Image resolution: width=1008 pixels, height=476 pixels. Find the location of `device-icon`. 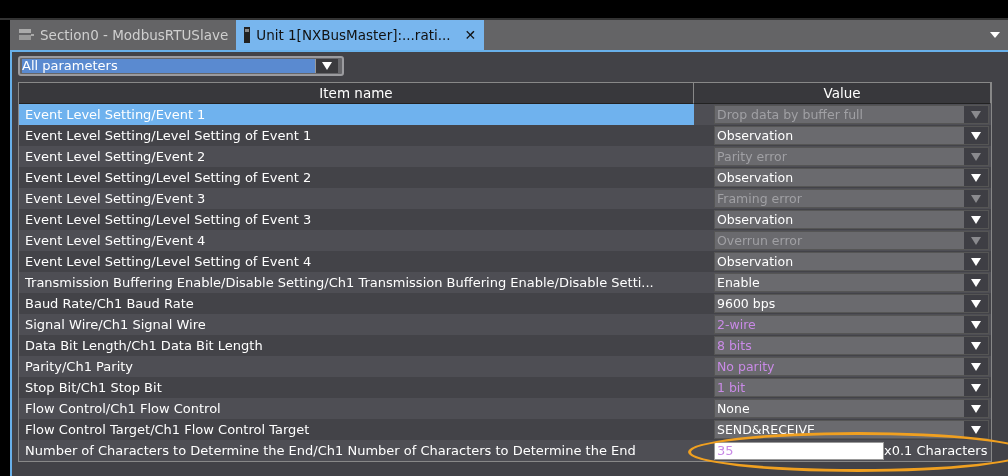

device-icon is located at coordinates (26, 35).